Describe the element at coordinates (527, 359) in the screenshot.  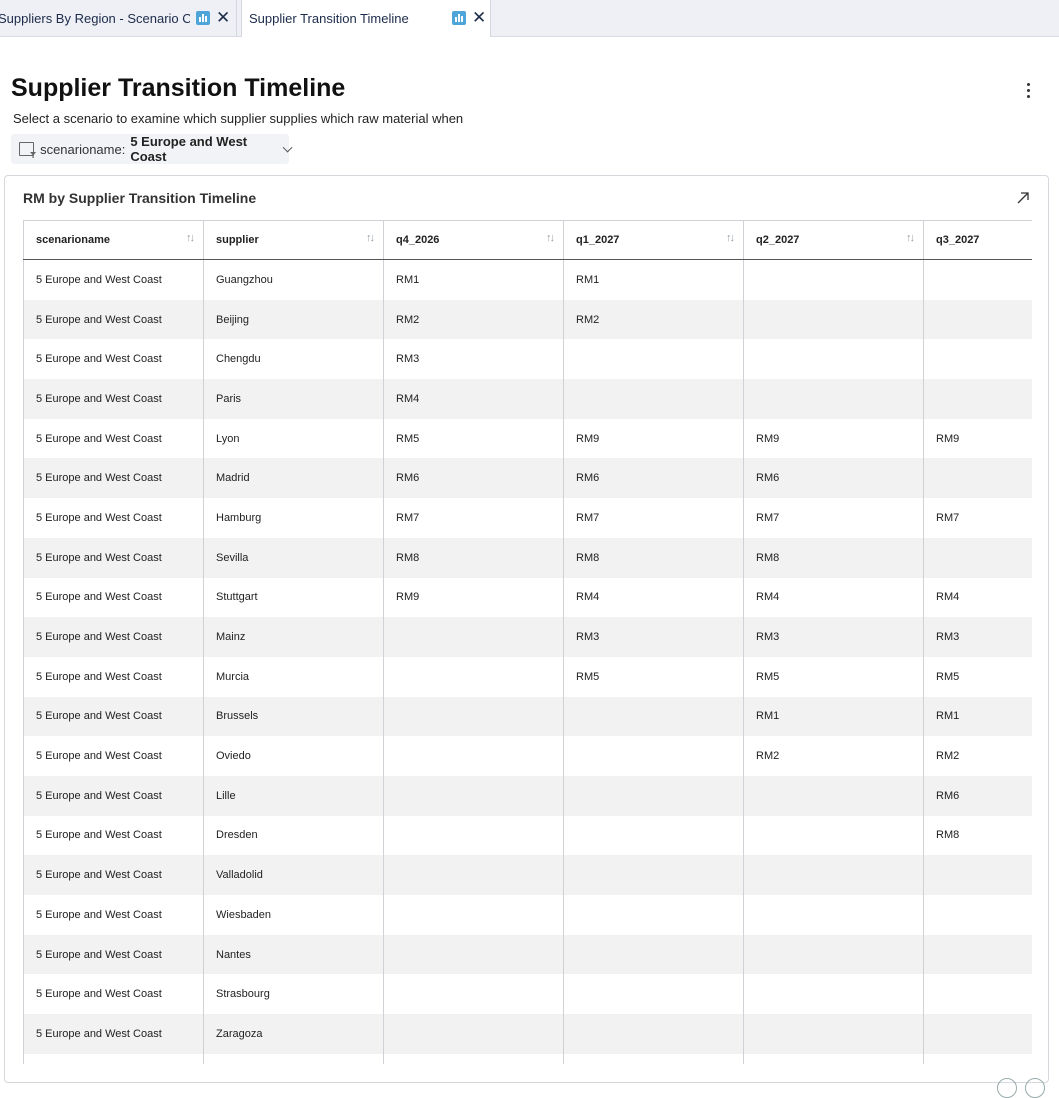
I see `table-row: 5 Europe and West Coast Chengdu RM3` at that location.